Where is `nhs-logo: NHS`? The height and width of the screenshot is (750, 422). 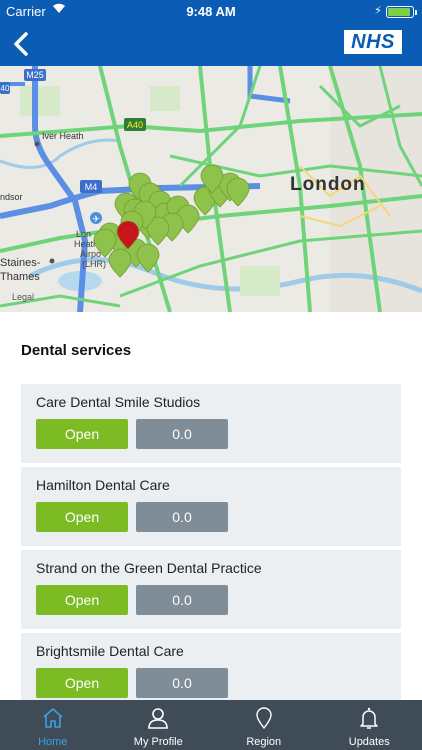 nhs-logo: NHS is located at coordinates (373, 42).